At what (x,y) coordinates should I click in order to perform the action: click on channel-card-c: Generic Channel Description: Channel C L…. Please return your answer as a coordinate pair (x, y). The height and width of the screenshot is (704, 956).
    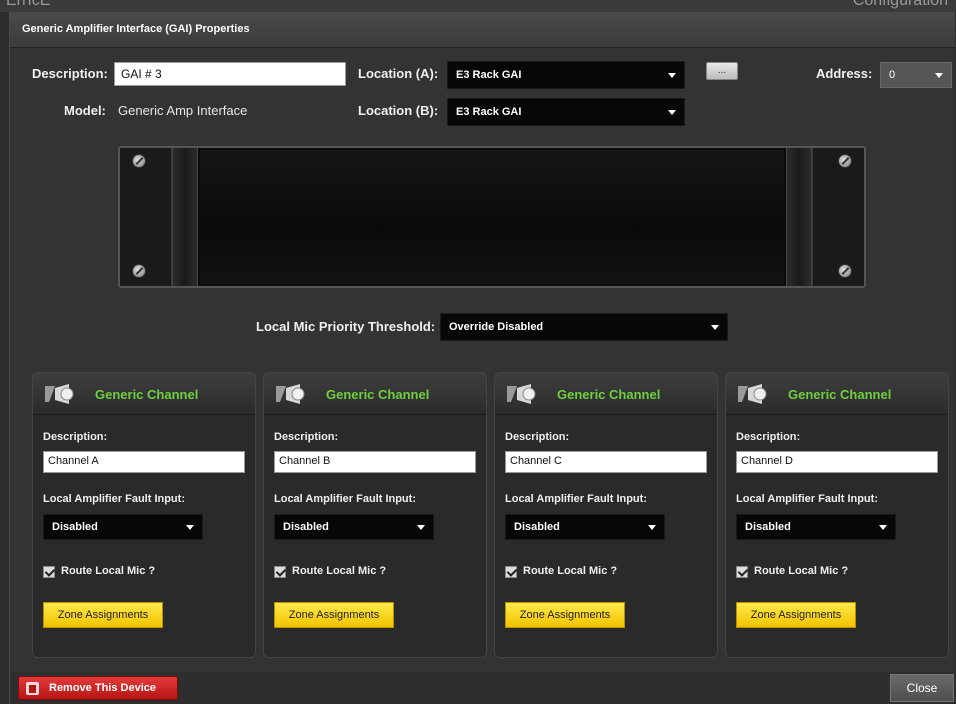
    Looking at the image, I should click on (606, 515).